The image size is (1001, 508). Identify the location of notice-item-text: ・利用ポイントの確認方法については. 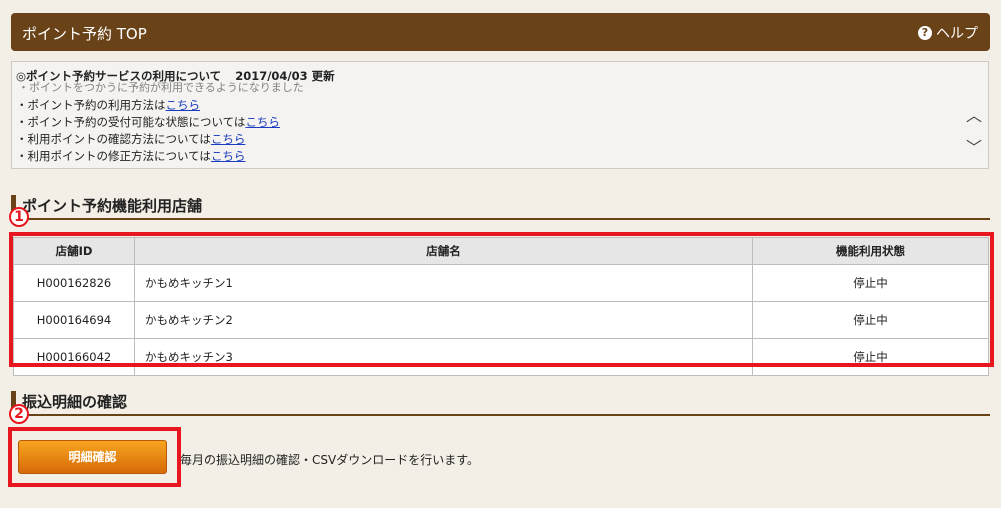
(113, 139).